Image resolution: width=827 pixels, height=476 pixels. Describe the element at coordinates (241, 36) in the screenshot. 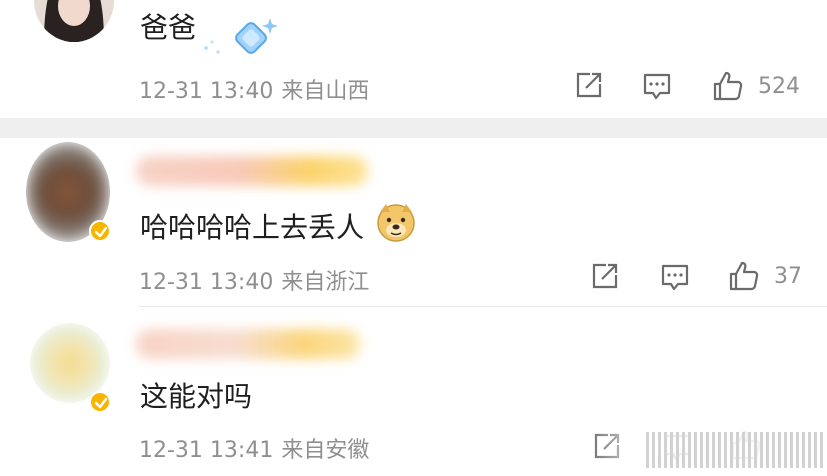

I see `diamond-badge-icon` at that location.